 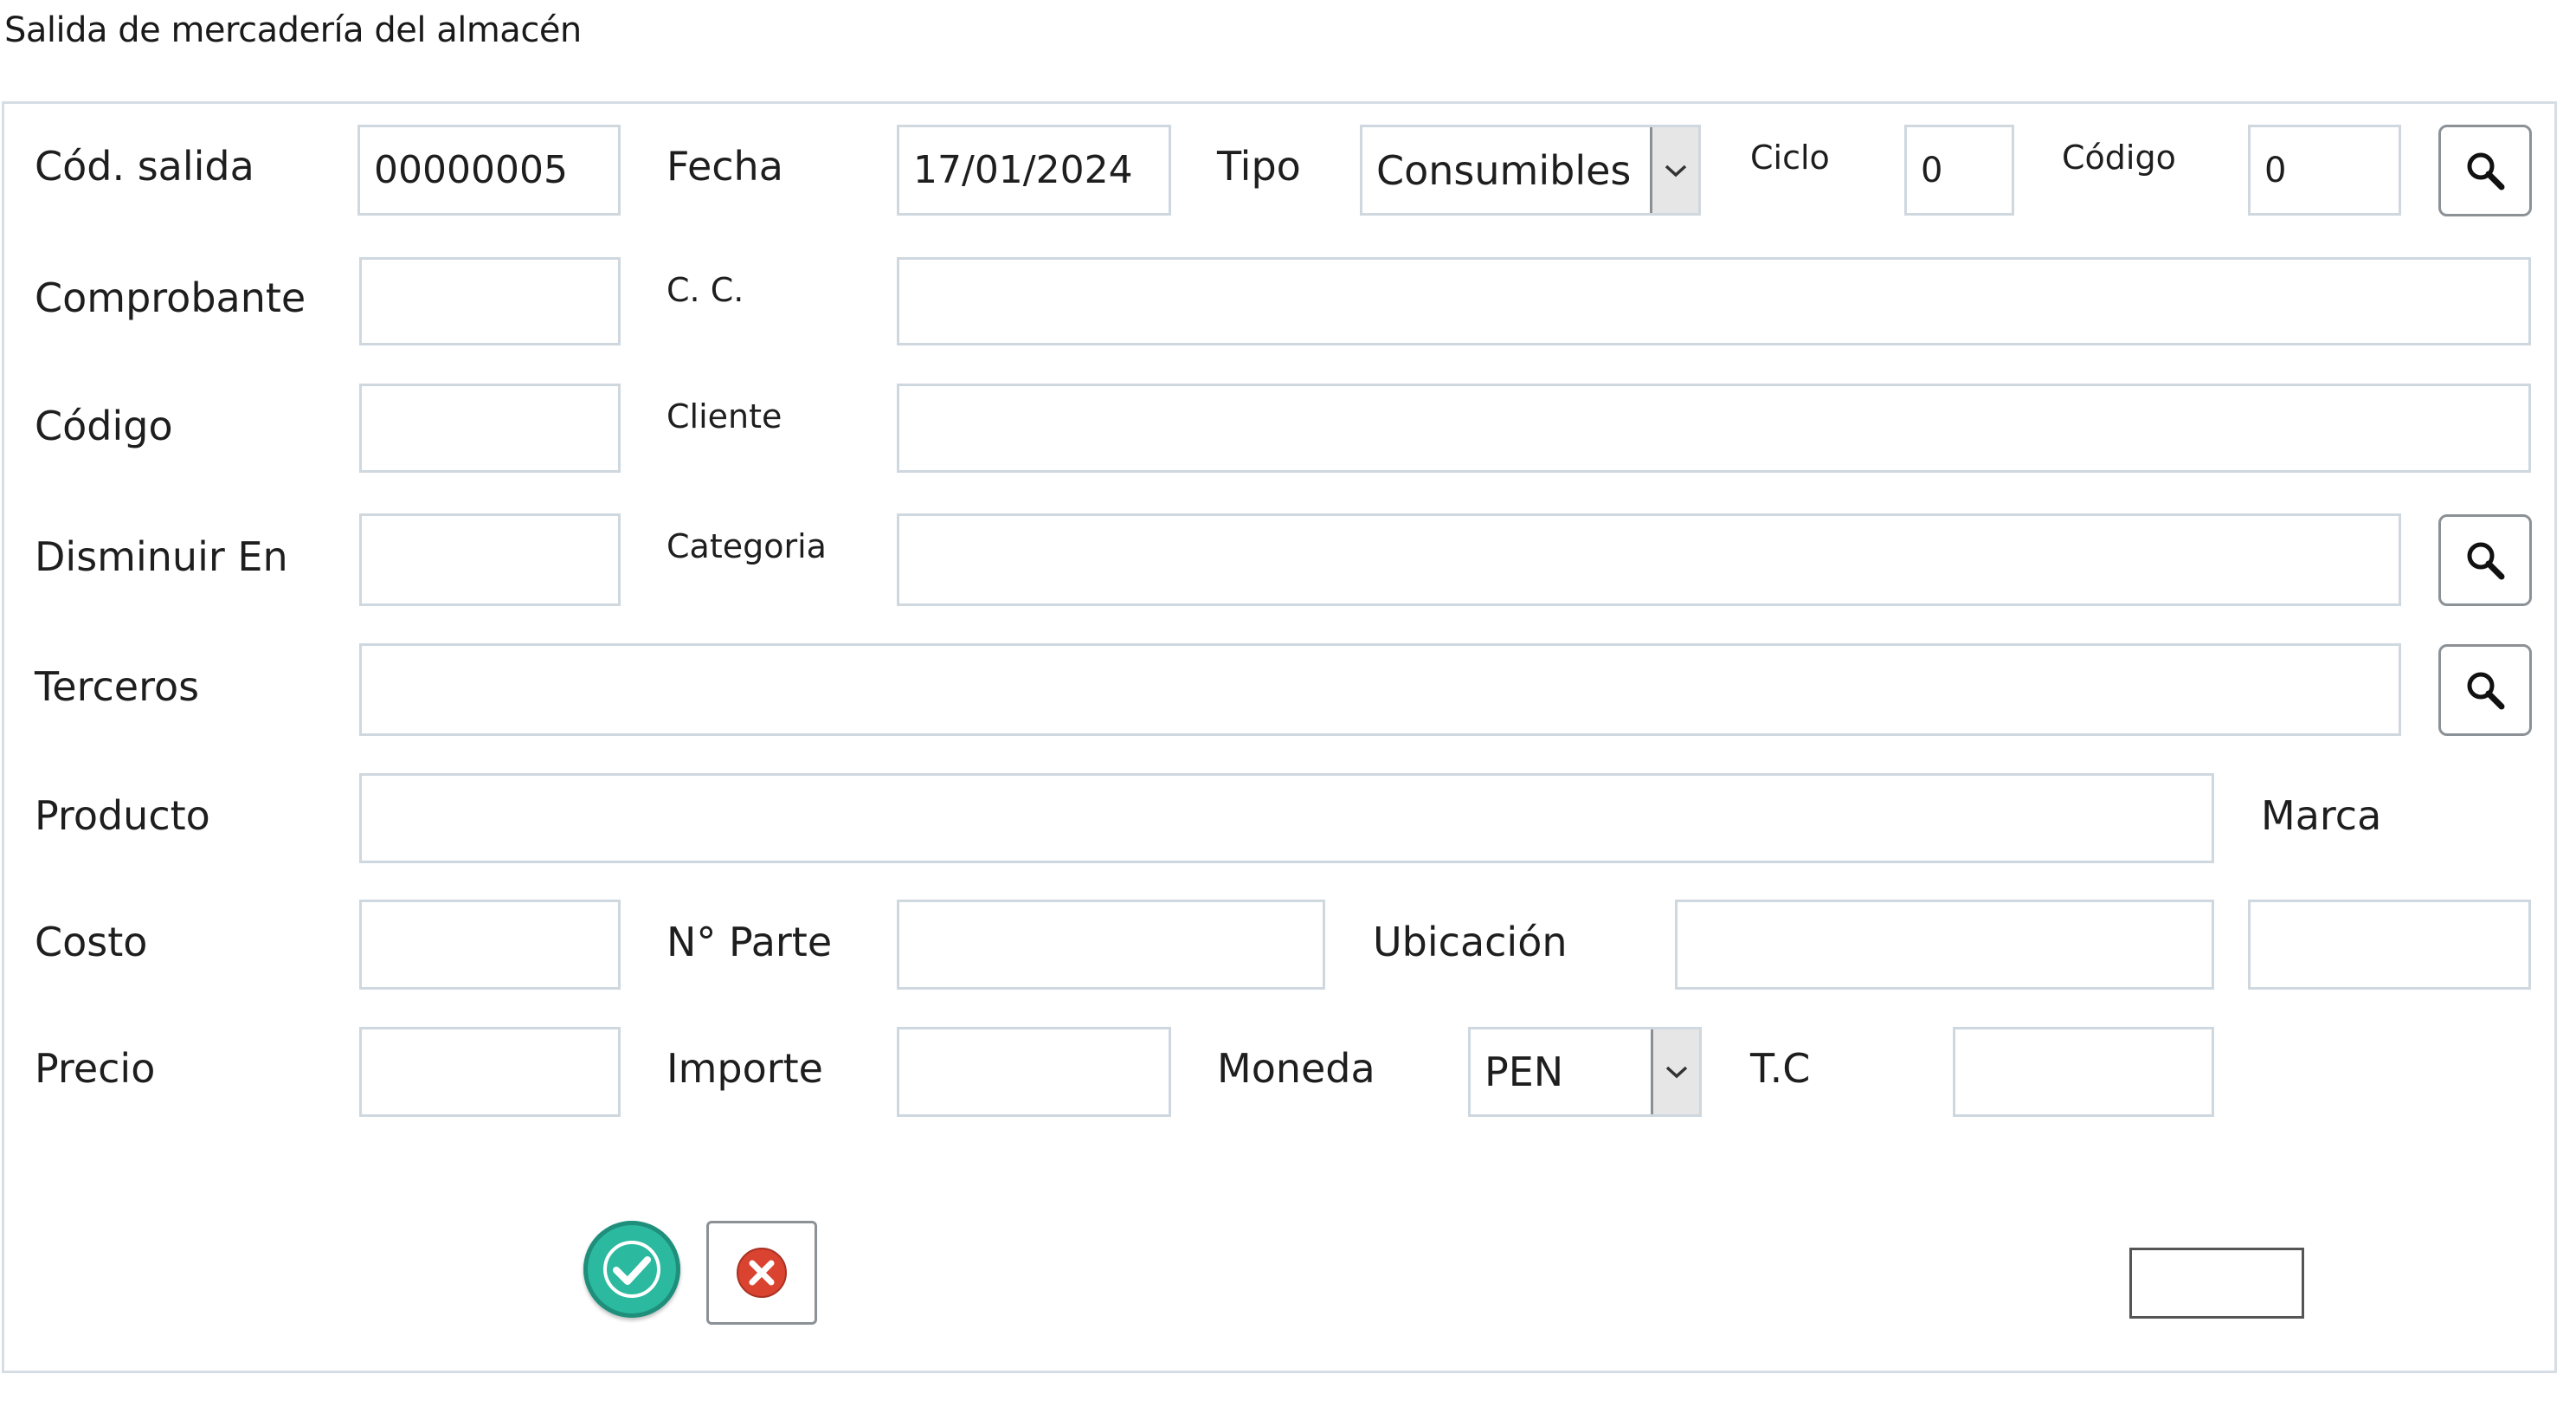 What do you see at coordinates (1504, 170) in the screenshot?
I see `tipo-selected-value: Consumibles` at bounding box center [1504, 170].